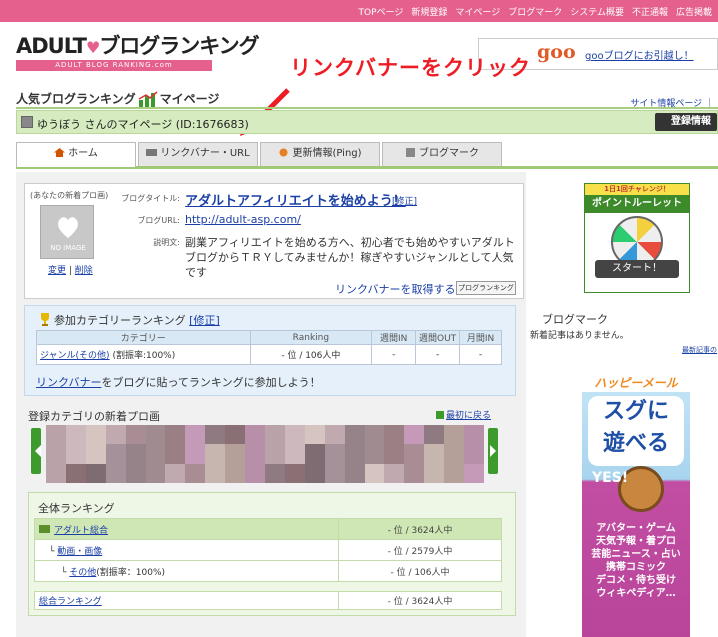 The height and width of the screenshot is (637, 718). I want to click on blog-title-edit-link: [修正], so click(404, 200).